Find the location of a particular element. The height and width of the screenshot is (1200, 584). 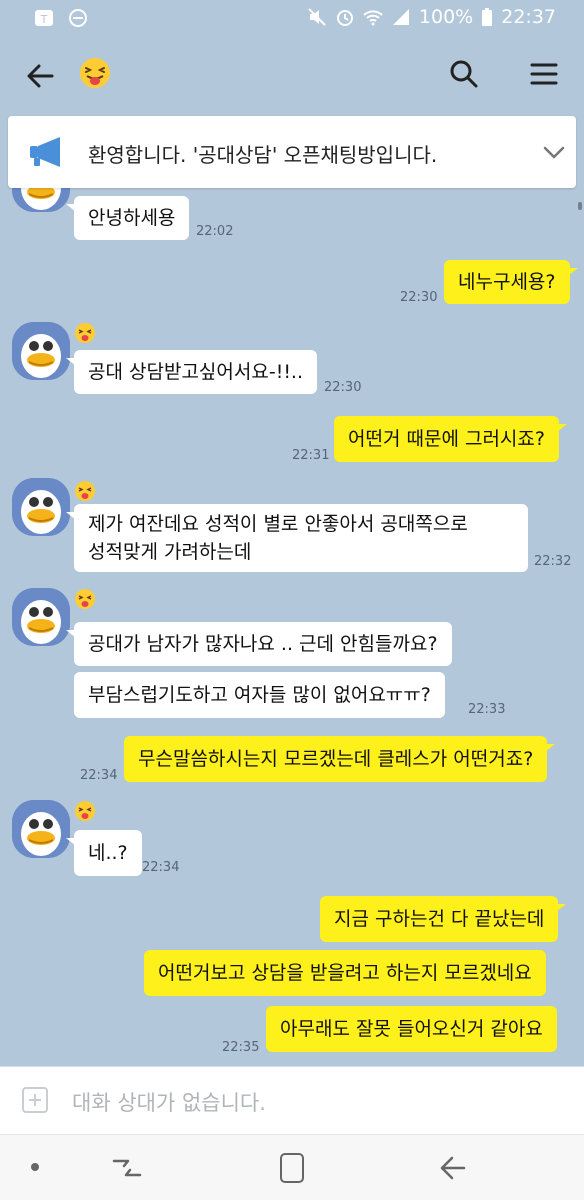

message-input-bar: 대화 상대가 없습니다. is located at coordinates (292, 1100).